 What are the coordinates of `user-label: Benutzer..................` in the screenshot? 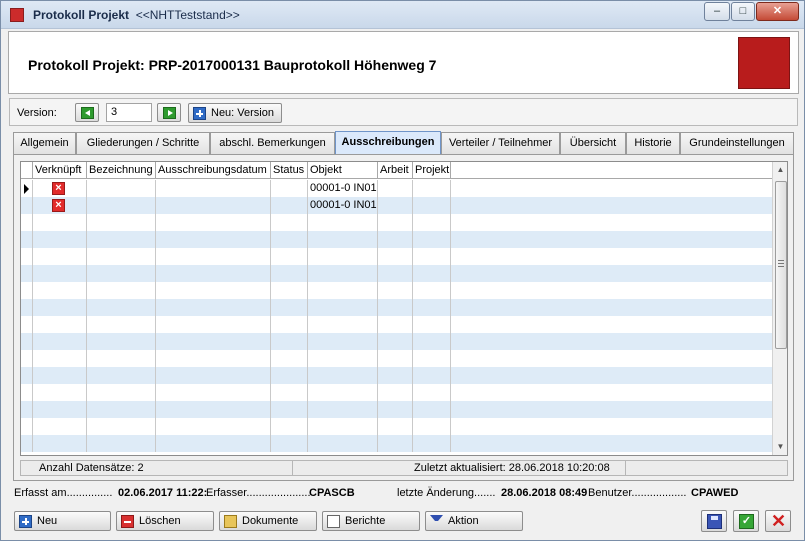 It's located at (637, 493).